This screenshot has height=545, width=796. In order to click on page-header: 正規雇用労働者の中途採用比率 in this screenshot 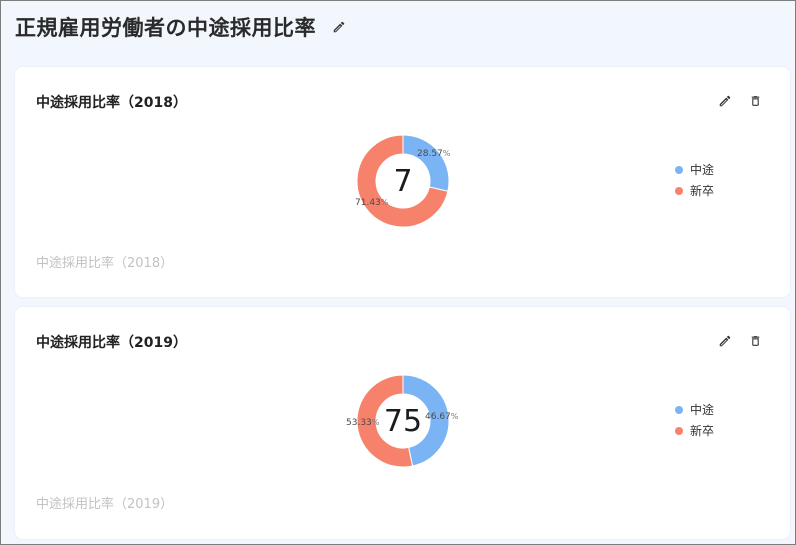, I will do `click(182, 27)`.